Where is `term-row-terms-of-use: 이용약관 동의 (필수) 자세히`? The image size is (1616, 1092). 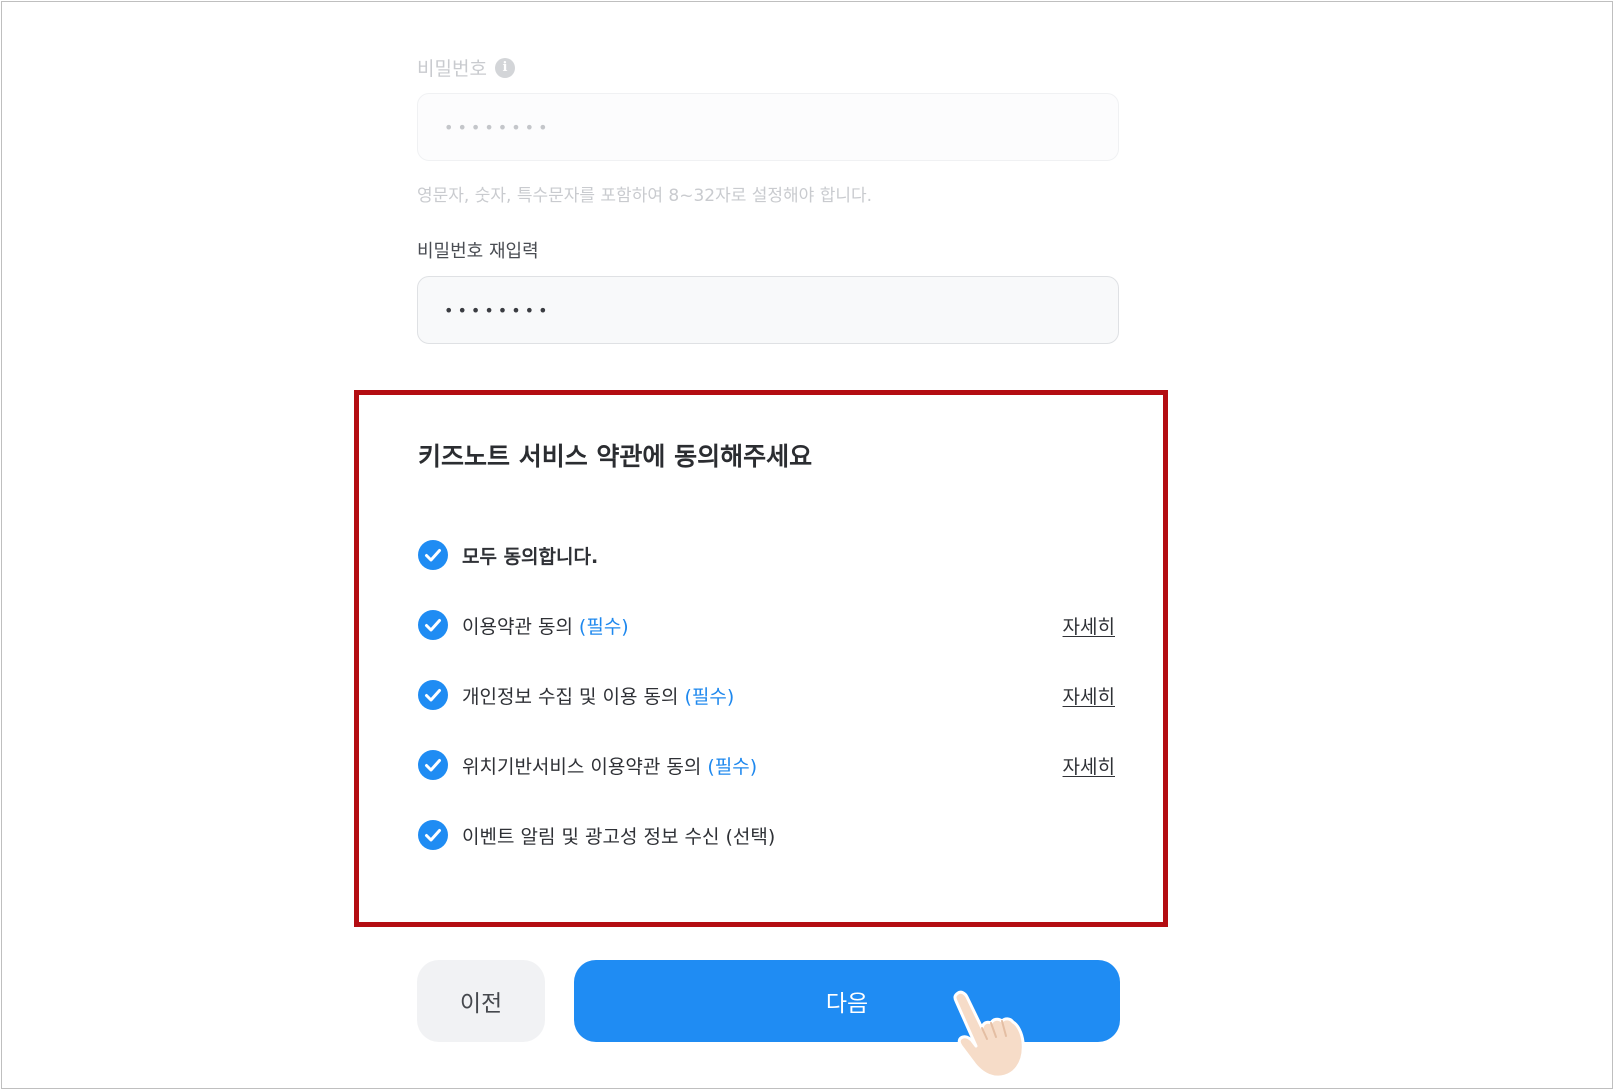 term-row-terms-of-use: 이용약관 동의 (필수) 자세히 is located at coordinates (766, 625).